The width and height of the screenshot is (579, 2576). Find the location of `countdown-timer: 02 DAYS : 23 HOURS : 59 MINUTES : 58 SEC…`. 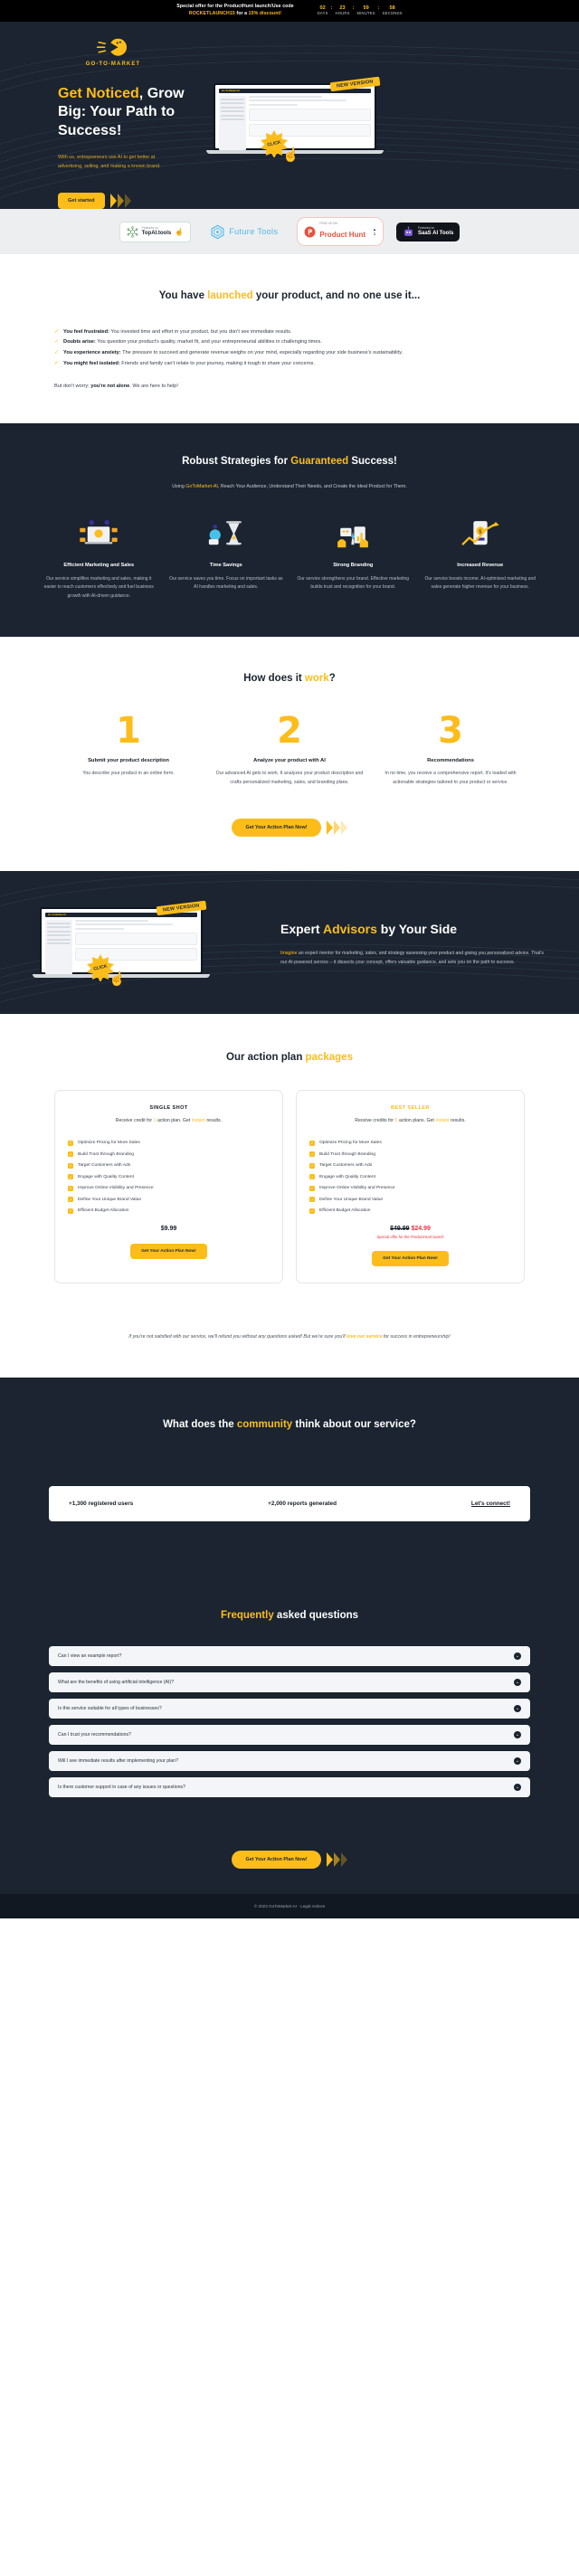

countdown-timer: 02 DAYS : 23 HOURS : 59 MINUTES : 58 SEC… is located at coordinates (360, 10).